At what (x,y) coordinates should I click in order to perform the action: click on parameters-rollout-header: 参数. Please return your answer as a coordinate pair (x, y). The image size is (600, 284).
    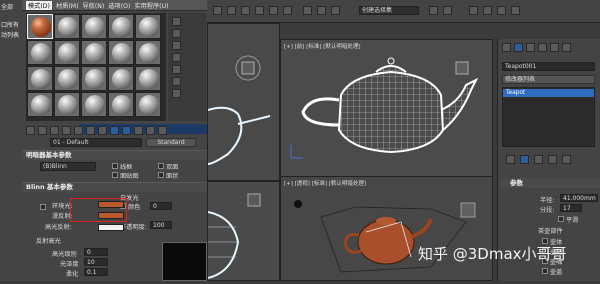
    Looking at the image, I should click on (550, 183).